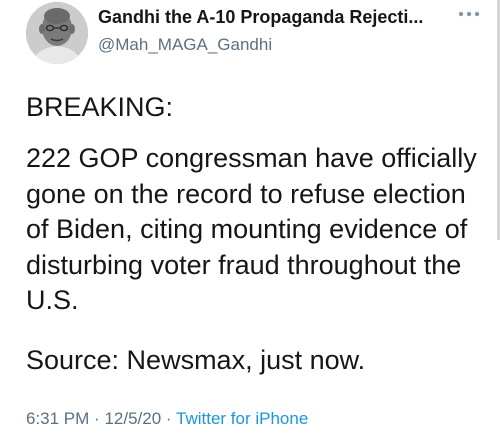 The width and height of the screenshot is (500, 438). What do you see at coordinates (242, 418) in the screenshot?
I see `source-app-link: Twitter for iPhone` at bounding box center [242, 418].